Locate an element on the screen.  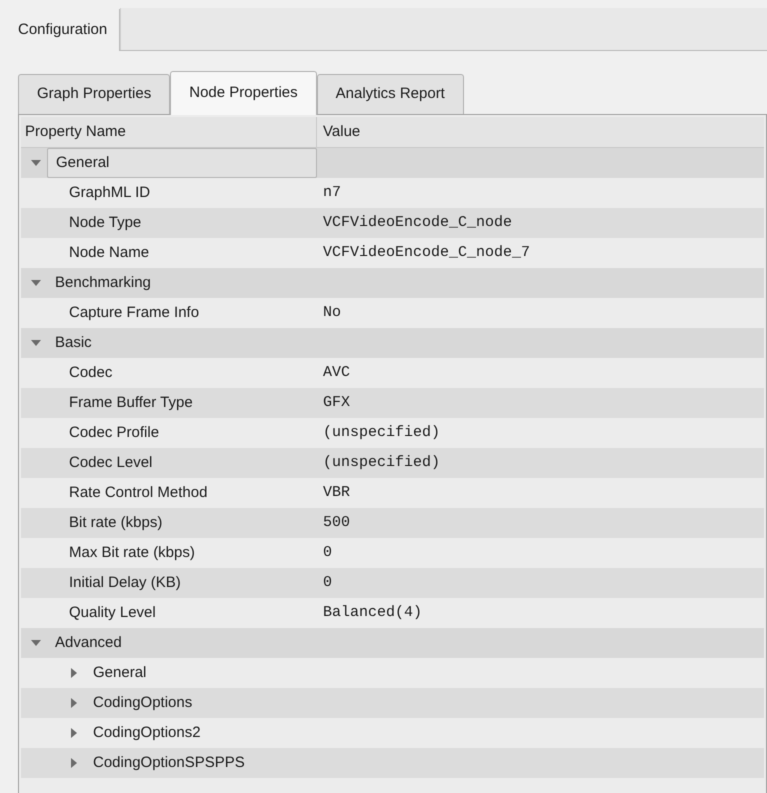
group-label: CodingOptions2 is located at coordinates (147, 733).